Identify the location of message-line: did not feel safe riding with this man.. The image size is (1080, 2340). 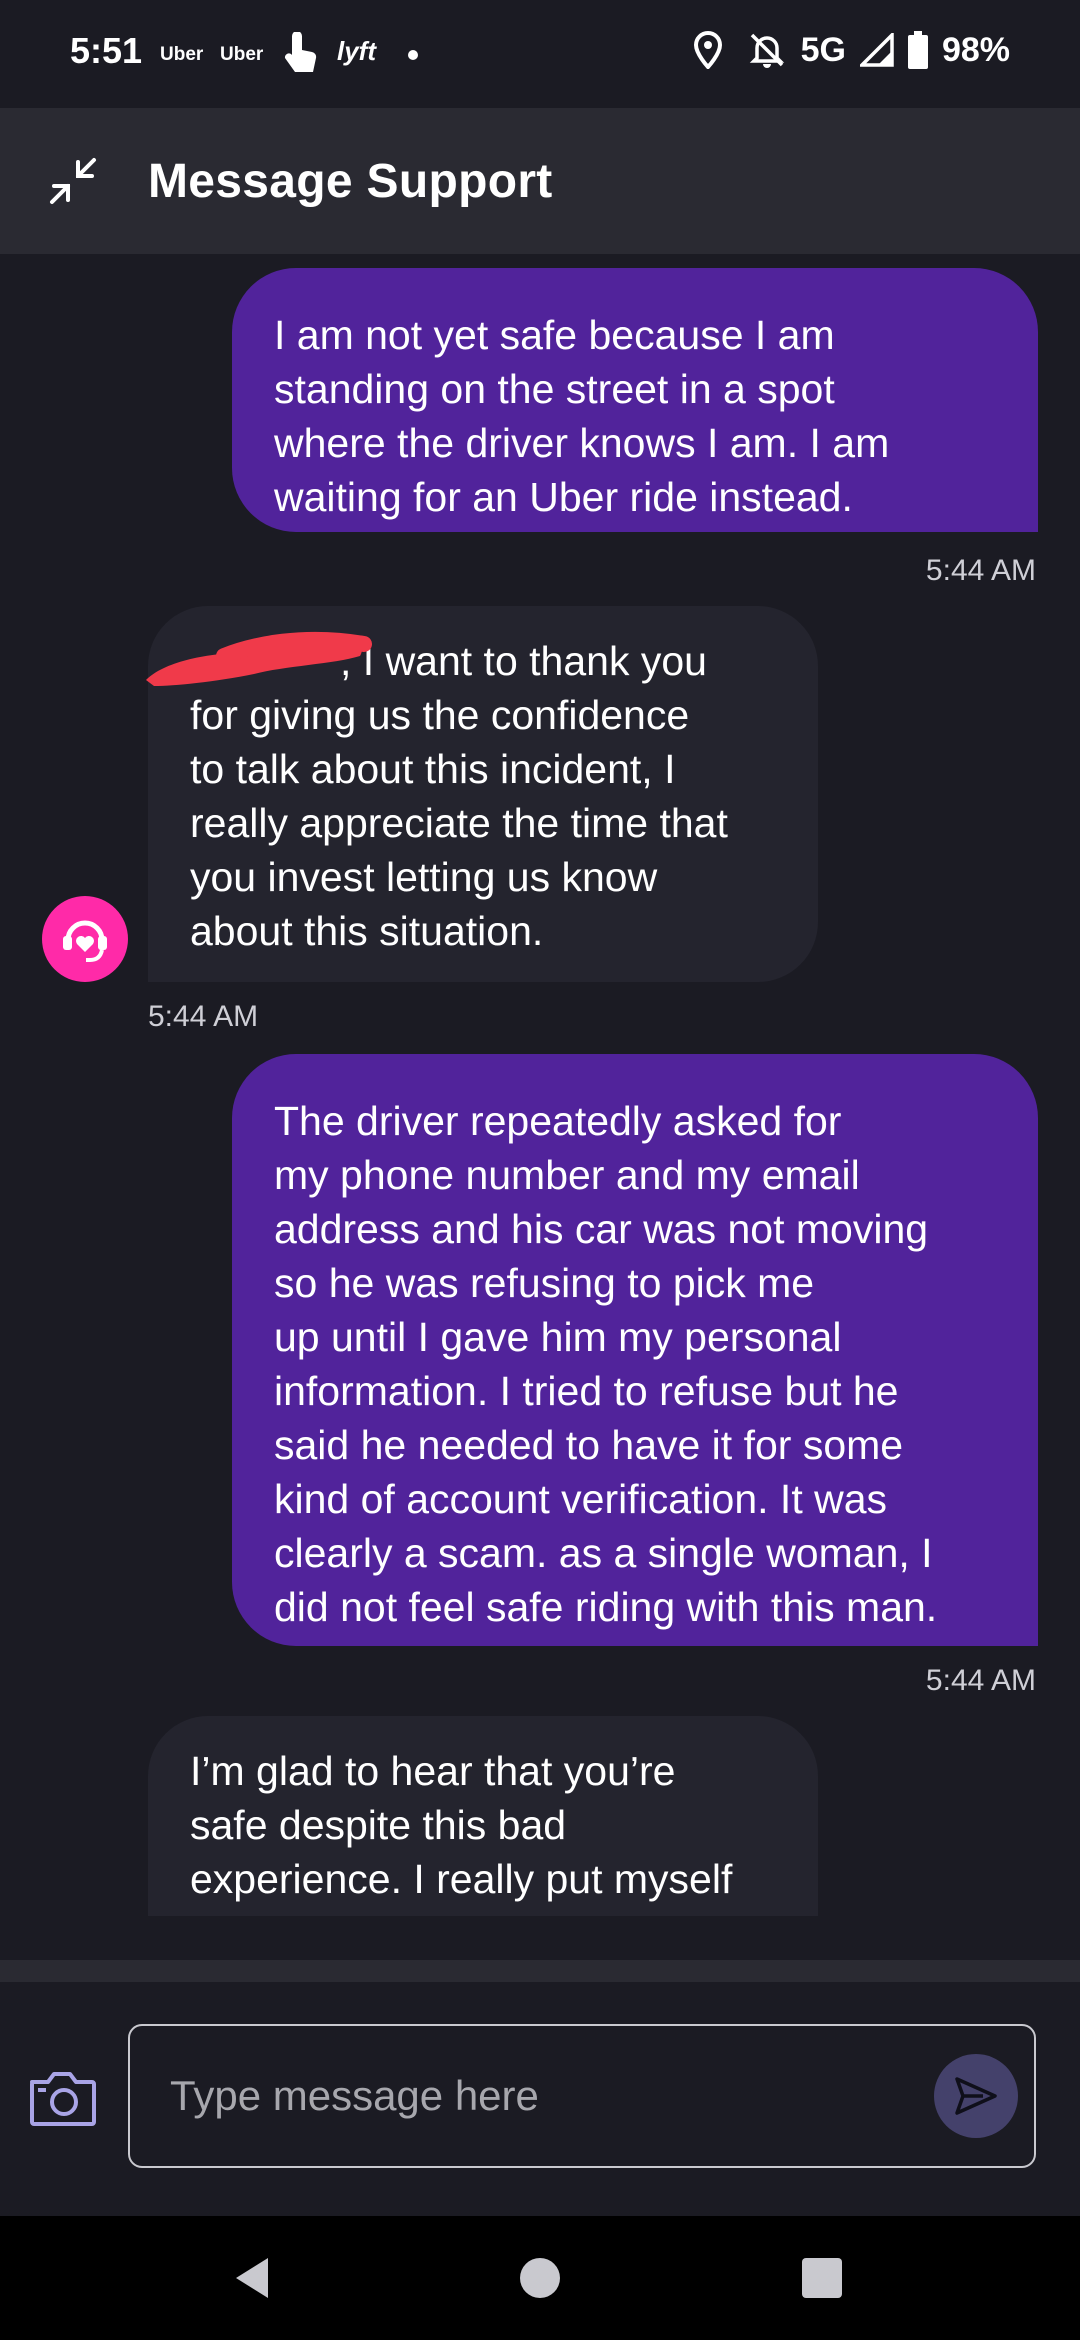
(606, 1607).